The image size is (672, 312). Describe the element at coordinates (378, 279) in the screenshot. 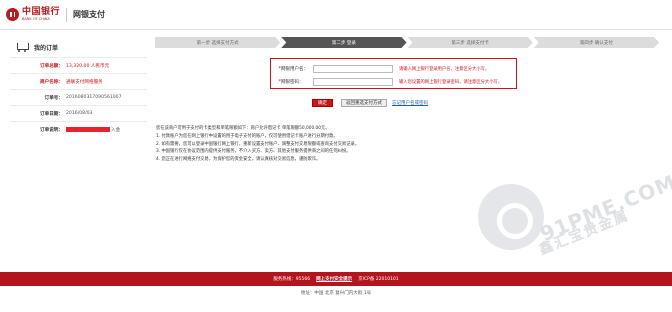

I see `icp-number: 京ICP备 22010101` at that location.